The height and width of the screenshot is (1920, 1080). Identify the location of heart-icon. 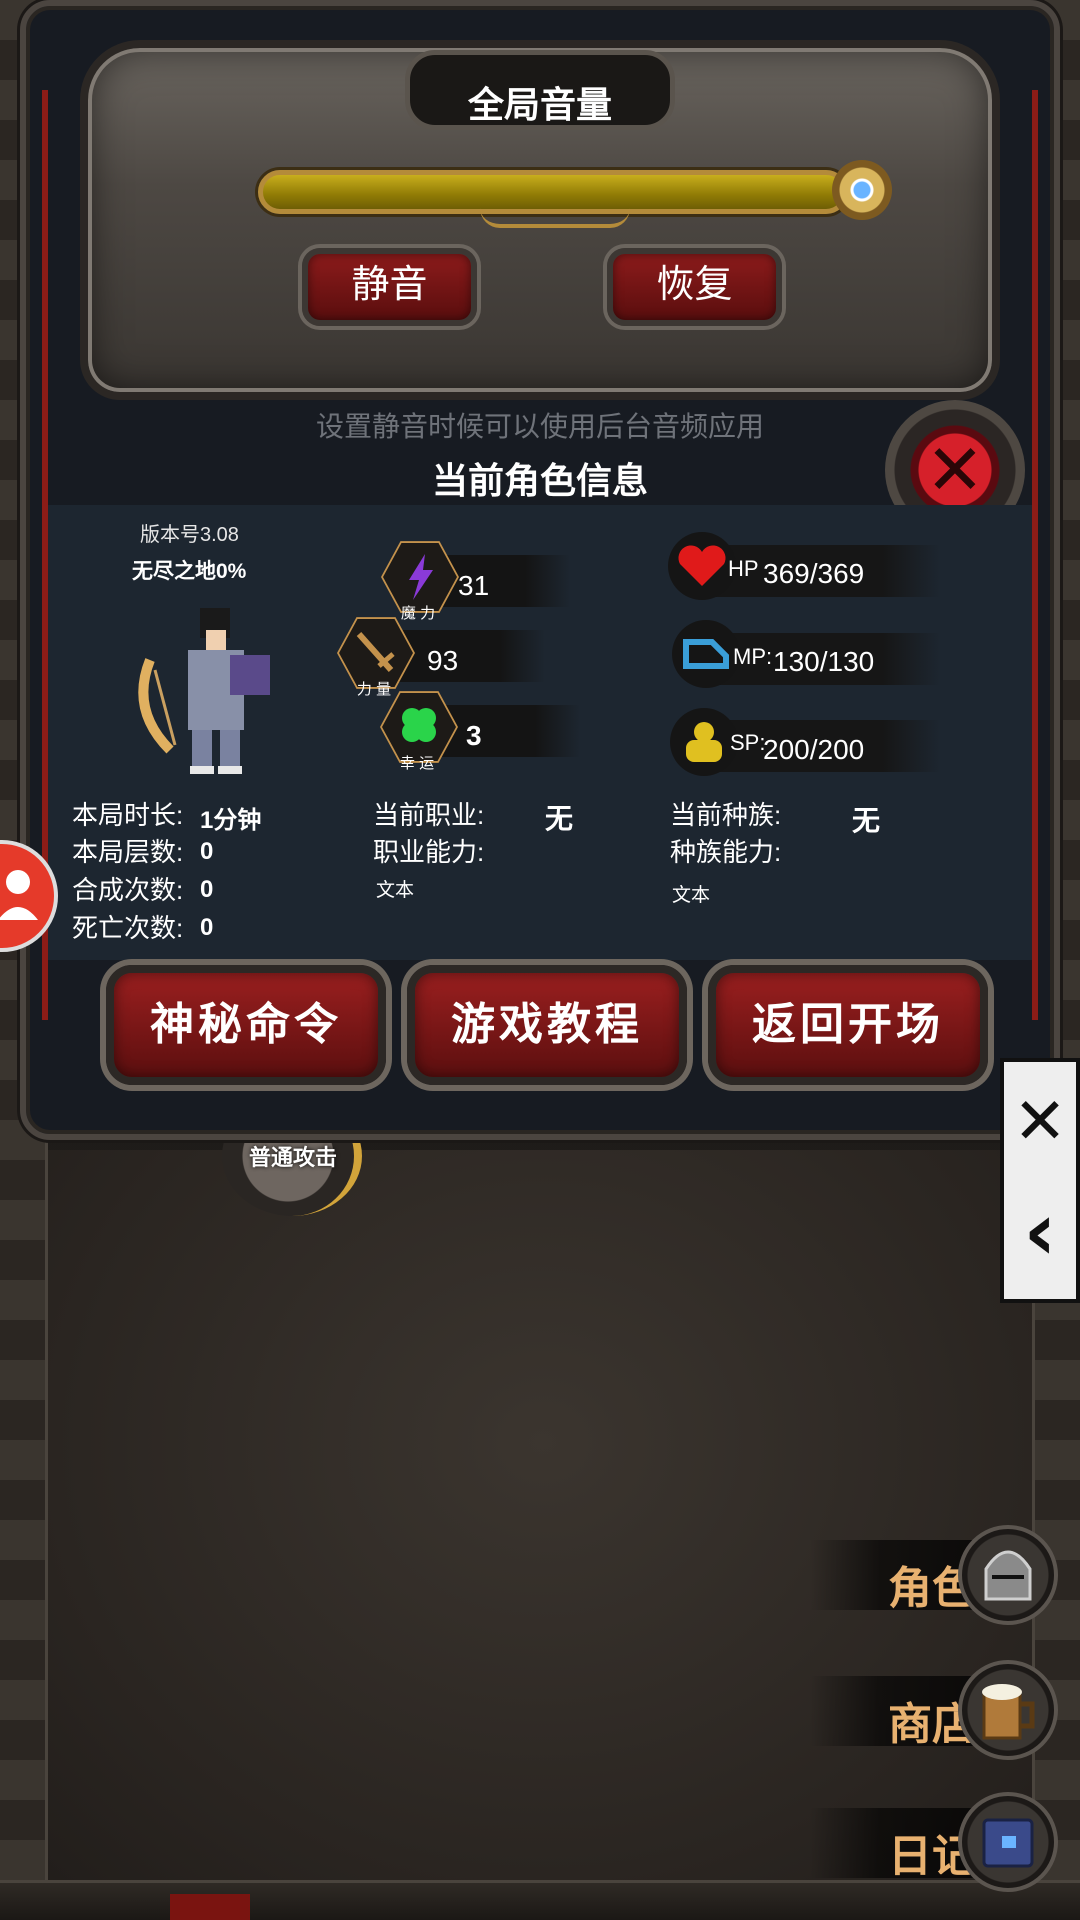
(702, 566).